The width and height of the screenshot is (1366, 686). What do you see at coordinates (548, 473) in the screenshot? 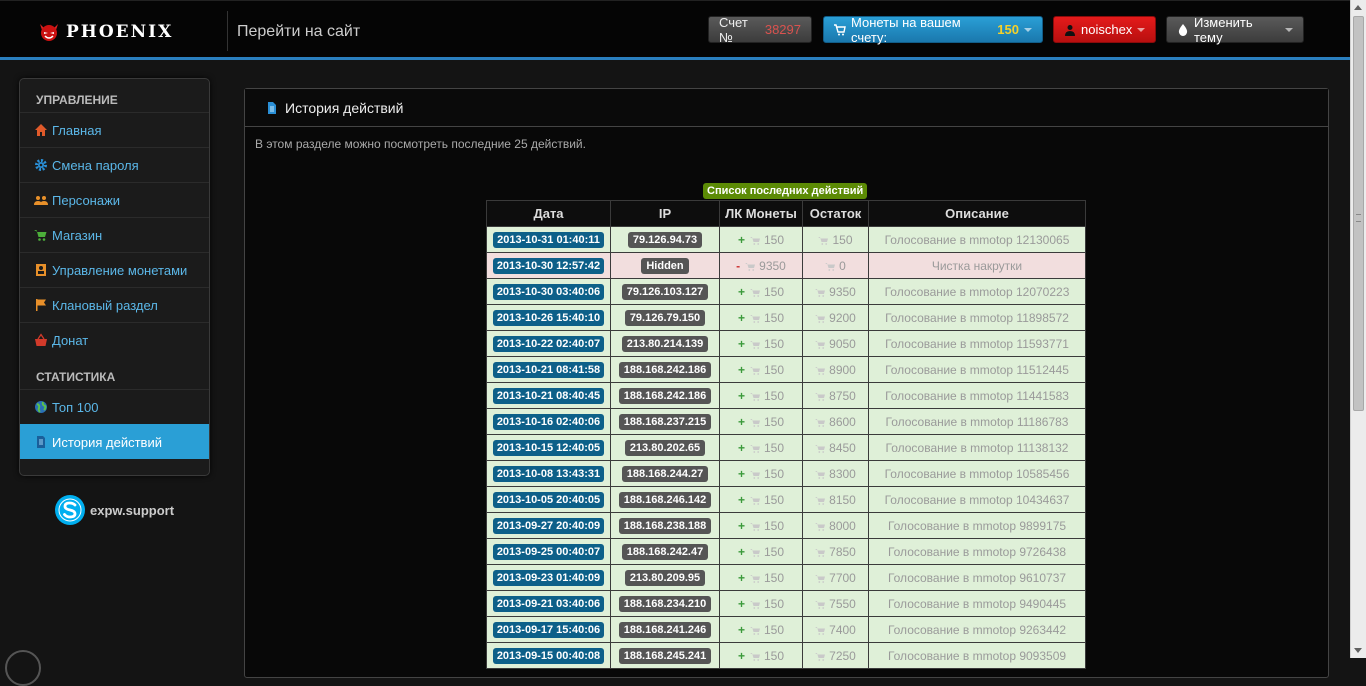
I see `cell-date: 2013-10-08 13:43:31` at bounding box center [548, 473].